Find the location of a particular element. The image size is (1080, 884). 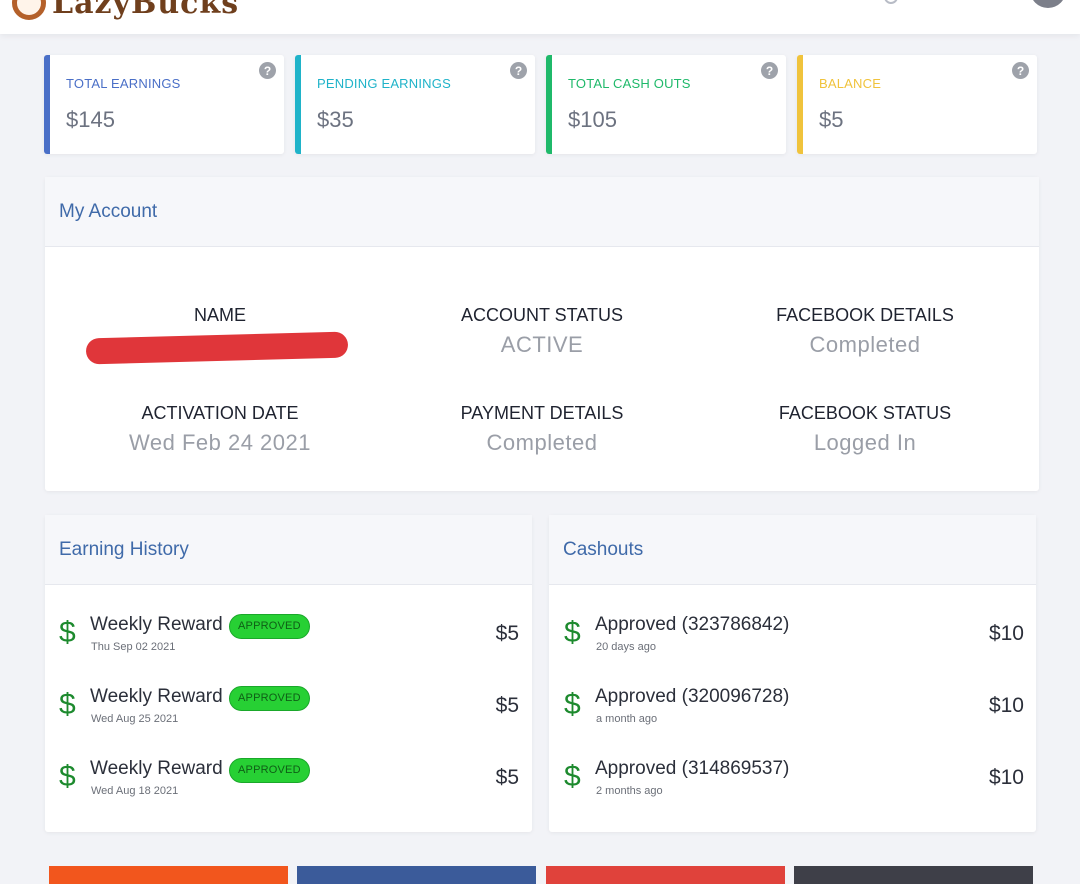

stat-label: PENDING EARNINGS is located at coordinates (384, 83).